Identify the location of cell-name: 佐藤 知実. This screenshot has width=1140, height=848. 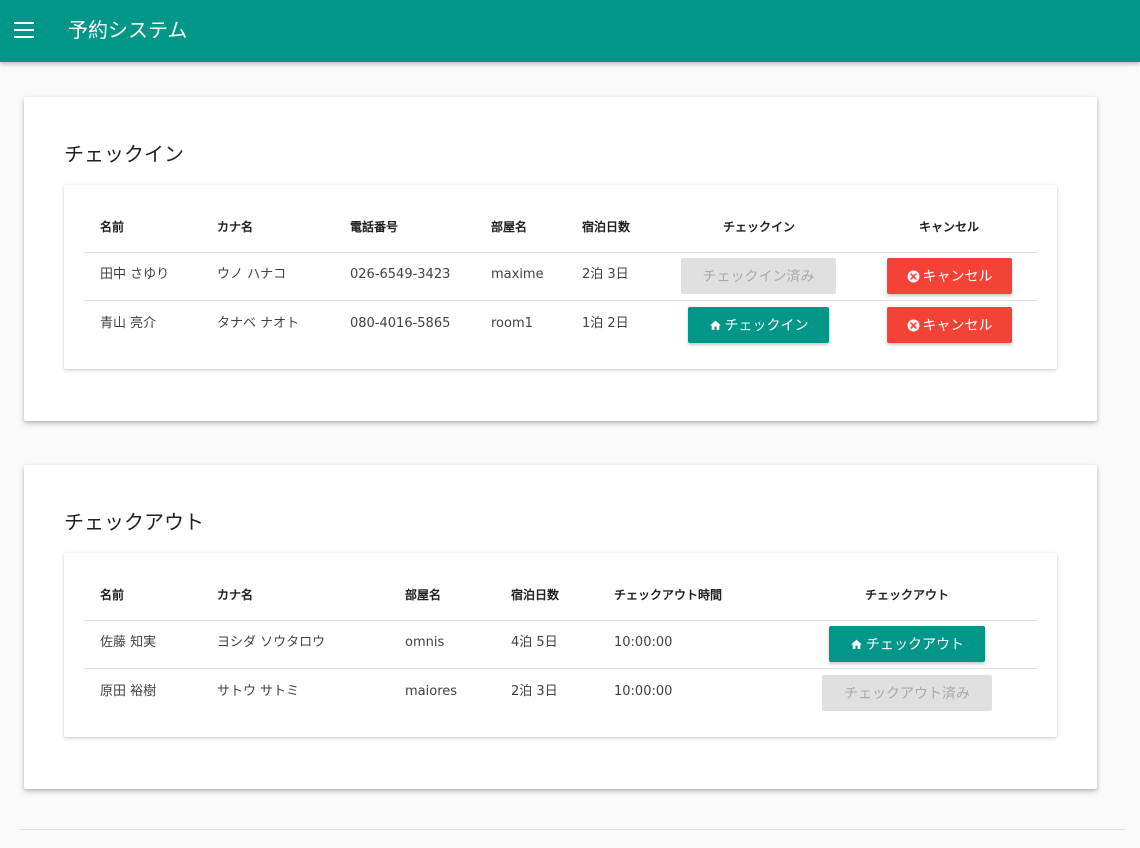
(128, 642).